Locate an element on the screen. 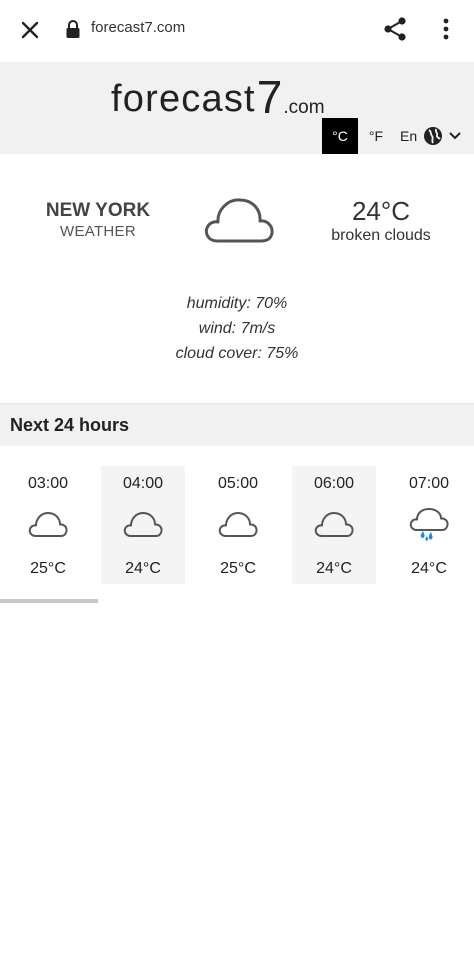 The height and width of the screenshot is (959, 474). close-button is located at coordinates (30, 30).